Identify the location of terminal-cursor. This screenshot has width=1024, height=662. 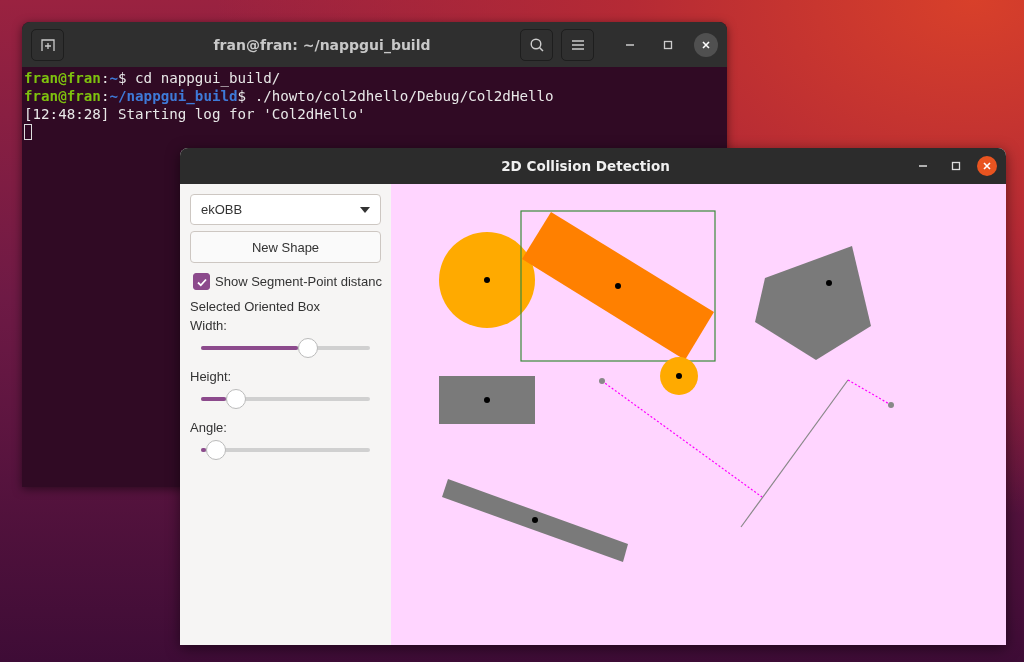
(28, 132).